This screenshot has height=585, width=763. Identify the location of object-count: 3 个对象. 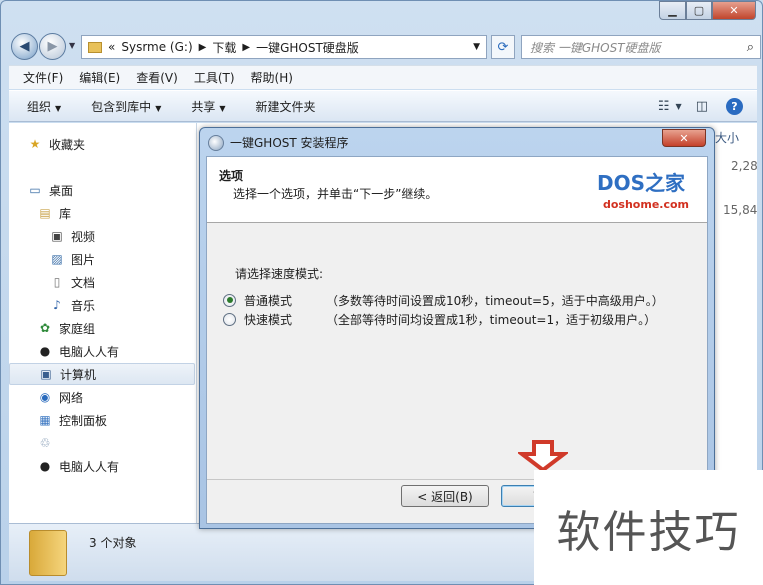
(113, 543).